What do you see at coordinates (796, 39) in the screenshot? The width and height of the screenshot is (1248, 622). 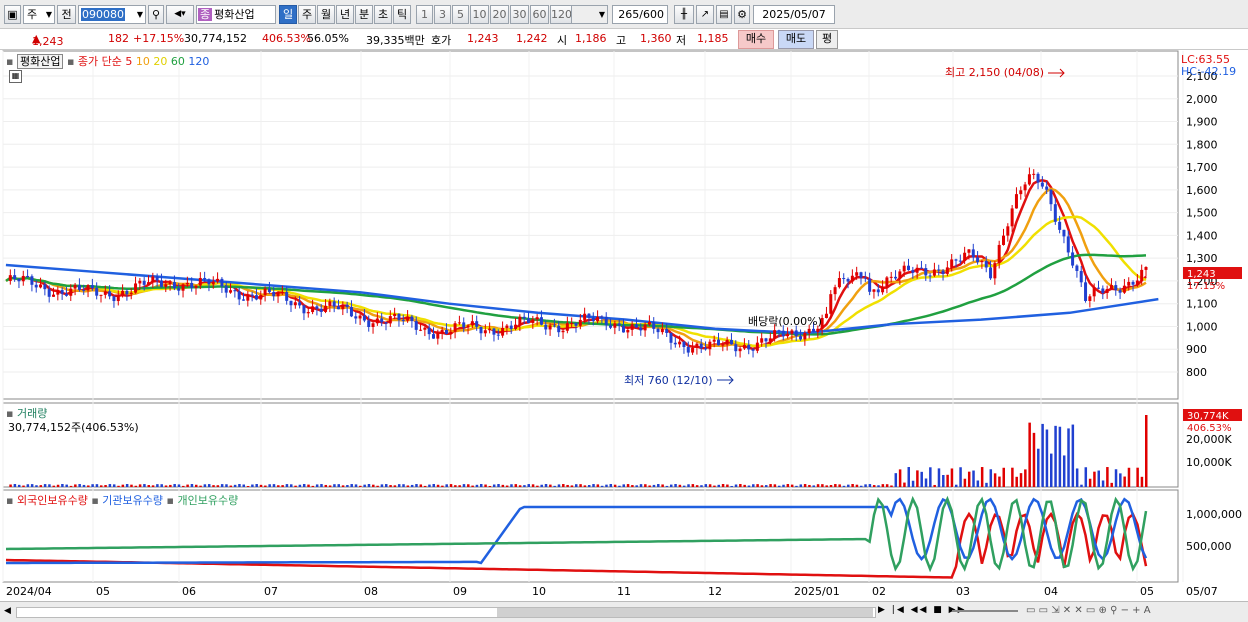 I see `sell-button: 매도` at bounding box center [796, 39].